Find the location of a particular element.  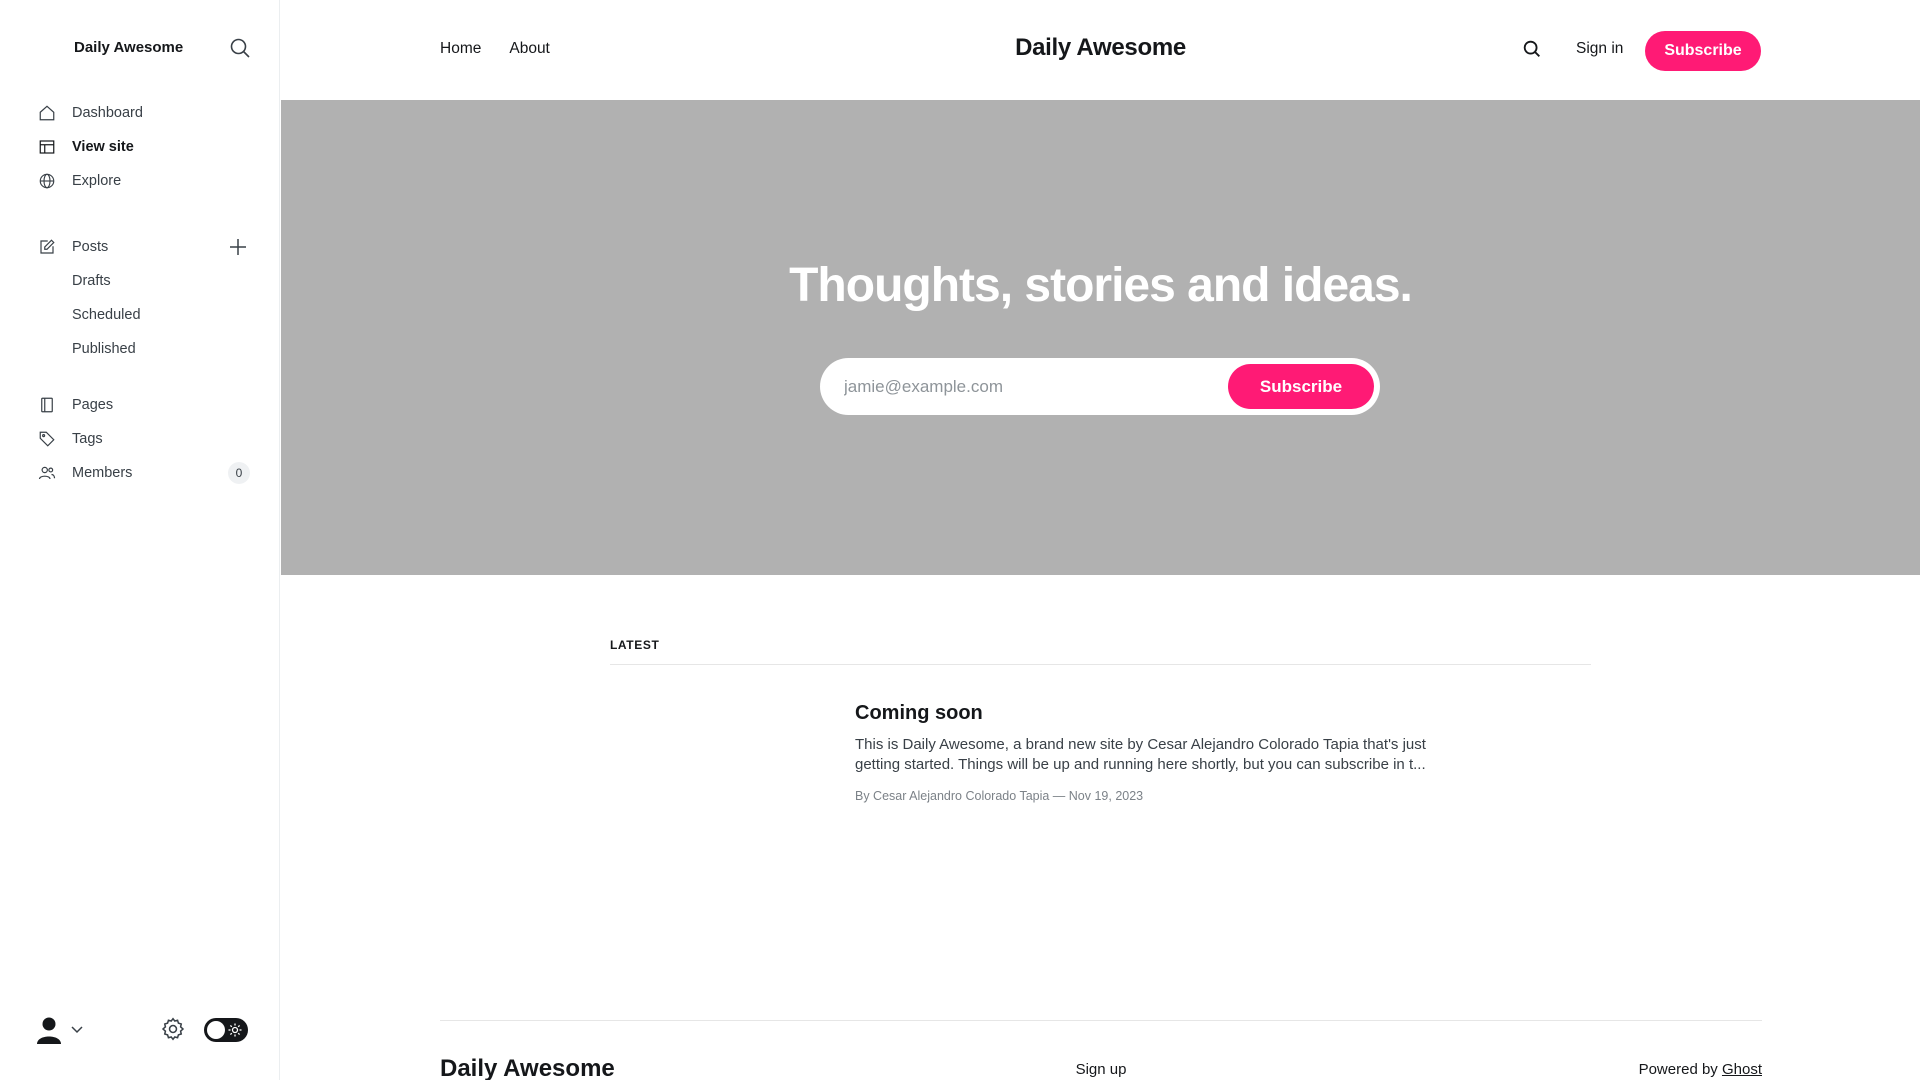

sidebar-item-label: Dashboard is located at coordinates (107, 113).